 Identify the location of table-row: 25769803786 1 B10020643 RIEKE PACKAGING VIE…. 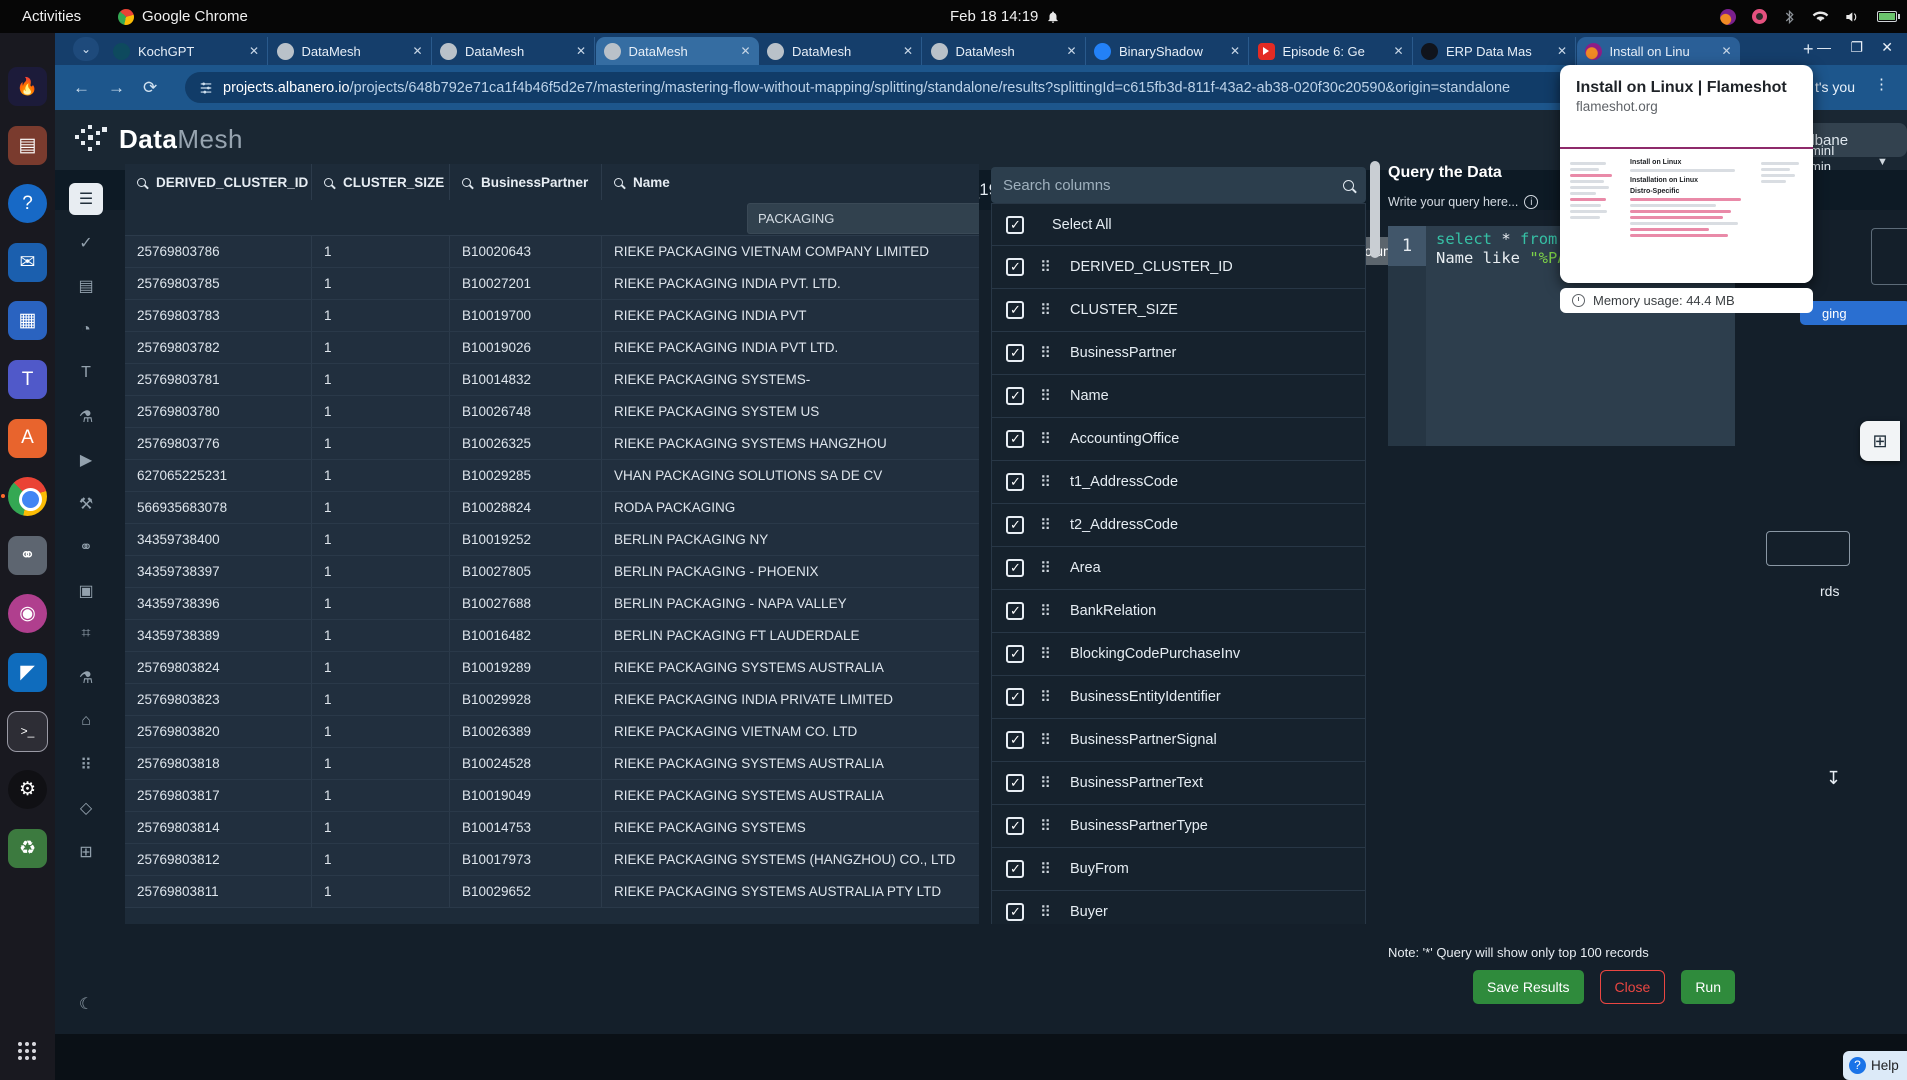
(552, 252).